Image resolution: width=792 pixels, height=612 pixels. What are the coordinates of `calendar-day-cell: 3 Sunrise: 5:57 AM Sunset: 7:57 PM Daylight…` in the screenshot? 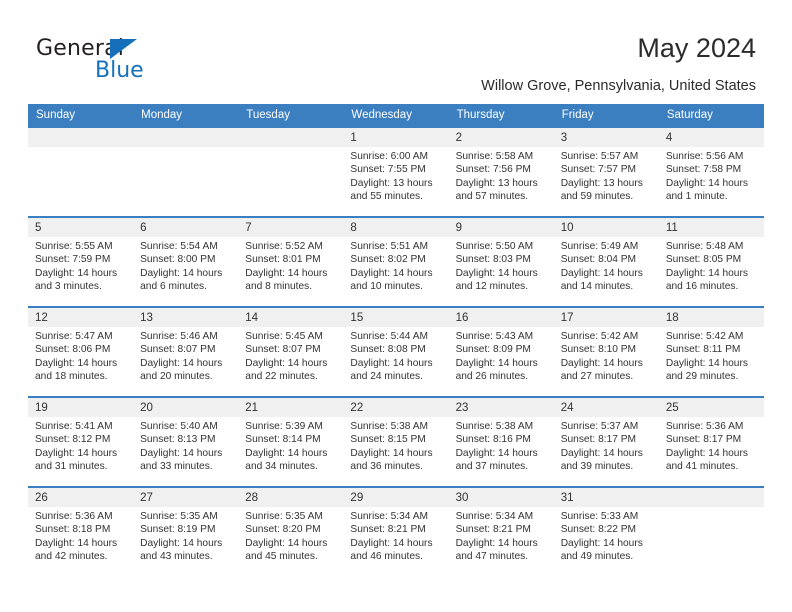 It's located at (606, 171).